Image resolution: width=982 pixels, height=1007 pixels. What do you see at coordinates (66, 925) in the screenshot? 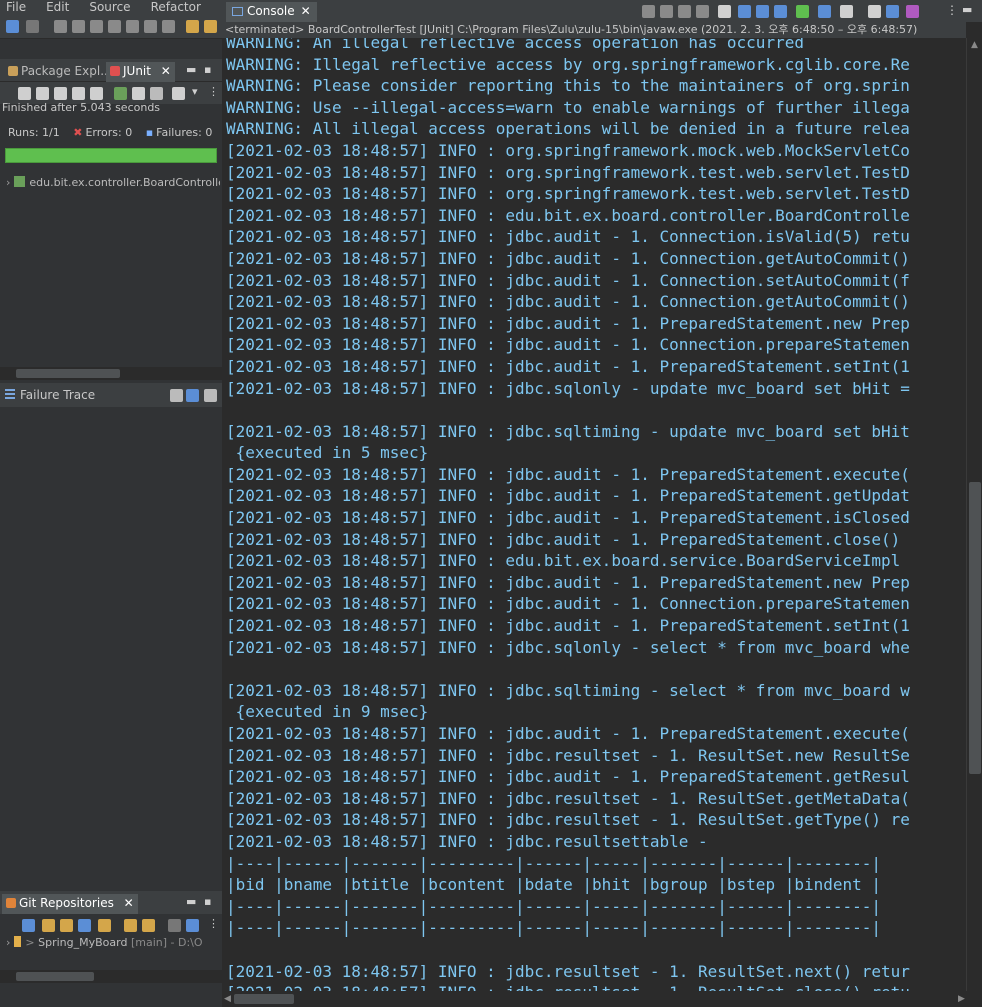
I see `clone-repository-icon` at bounding box center [66, 925].